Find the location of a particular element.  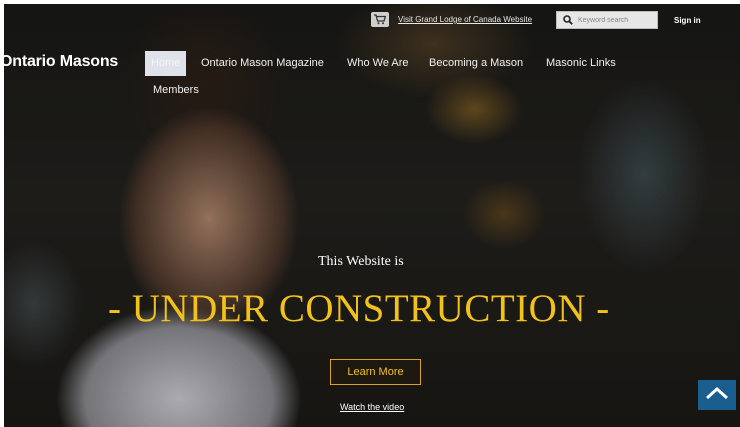

learn-more-button: Learn More is located at coordinates (375, 372).